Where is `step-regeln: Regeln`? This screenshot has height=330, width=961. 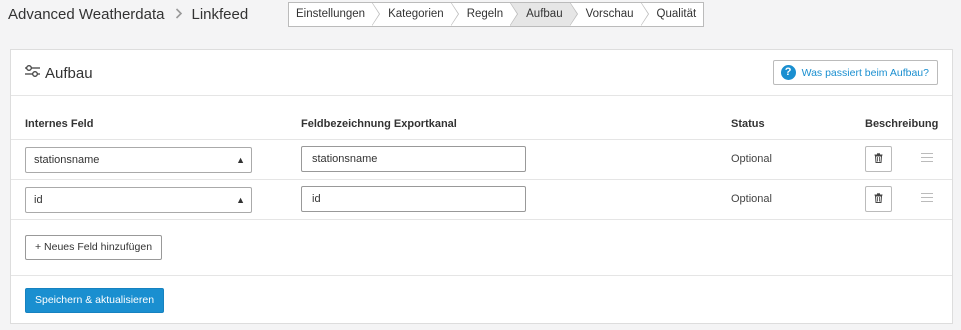
step-regeln: Regeln is located at coordinates (484, 14).